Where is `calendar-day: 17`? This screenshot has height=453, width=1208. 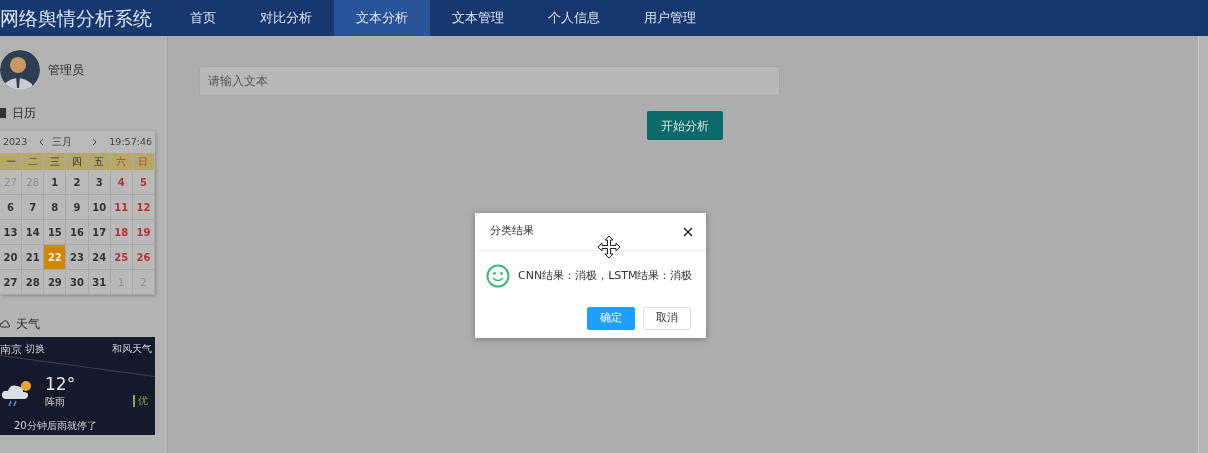 calendar-day: 17 is located at coordinates (99, 232).